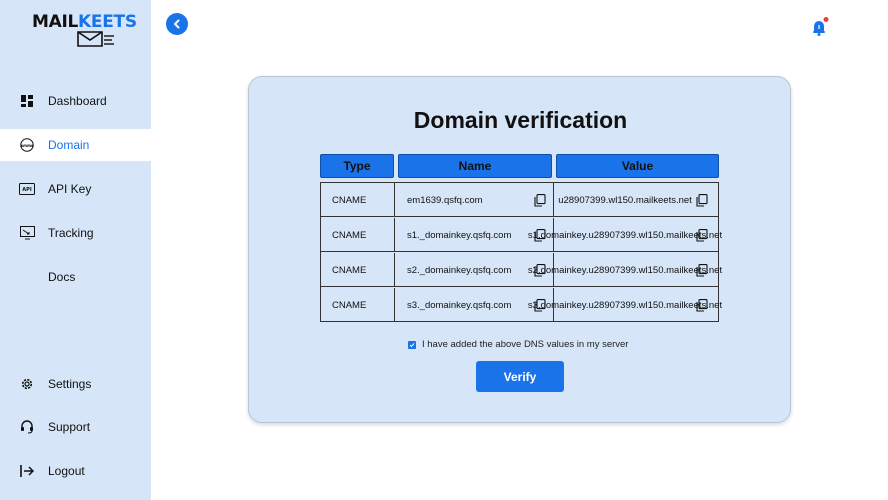  Describe the element at coordinates (27, 233) in the screenshot. I see `tracking-icon` at that location.